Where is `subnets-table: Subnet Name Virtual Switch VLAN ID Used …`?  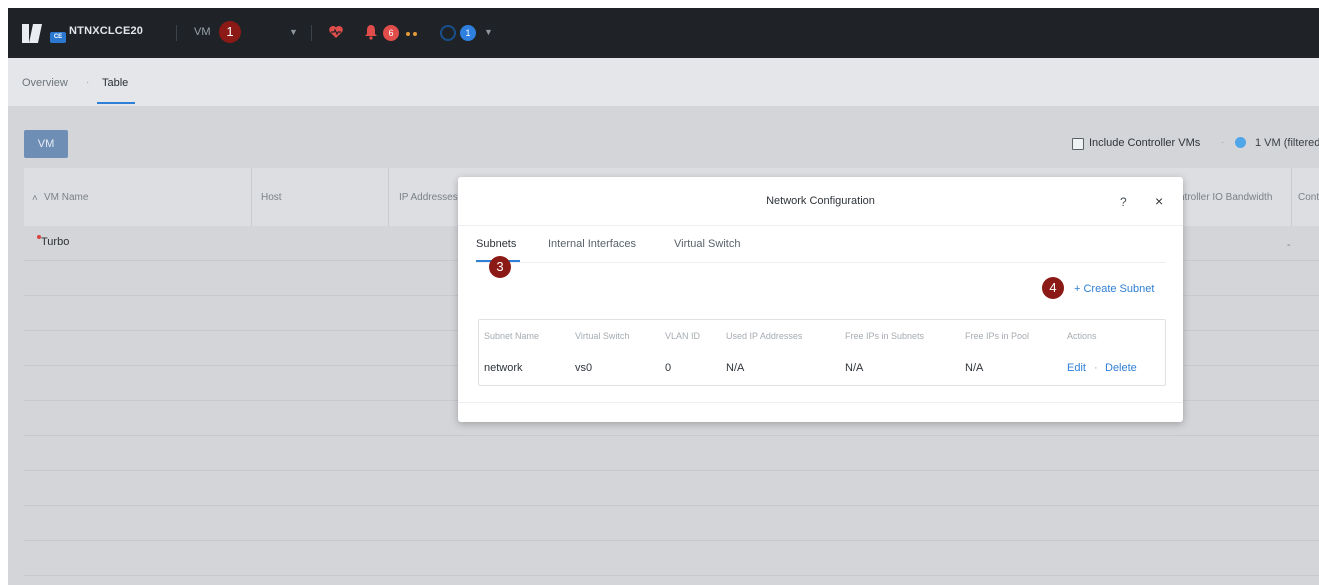
subnets-table: Subnet Name Virtual Switch VLAN ID Used … is located at coordinates (822, 352).